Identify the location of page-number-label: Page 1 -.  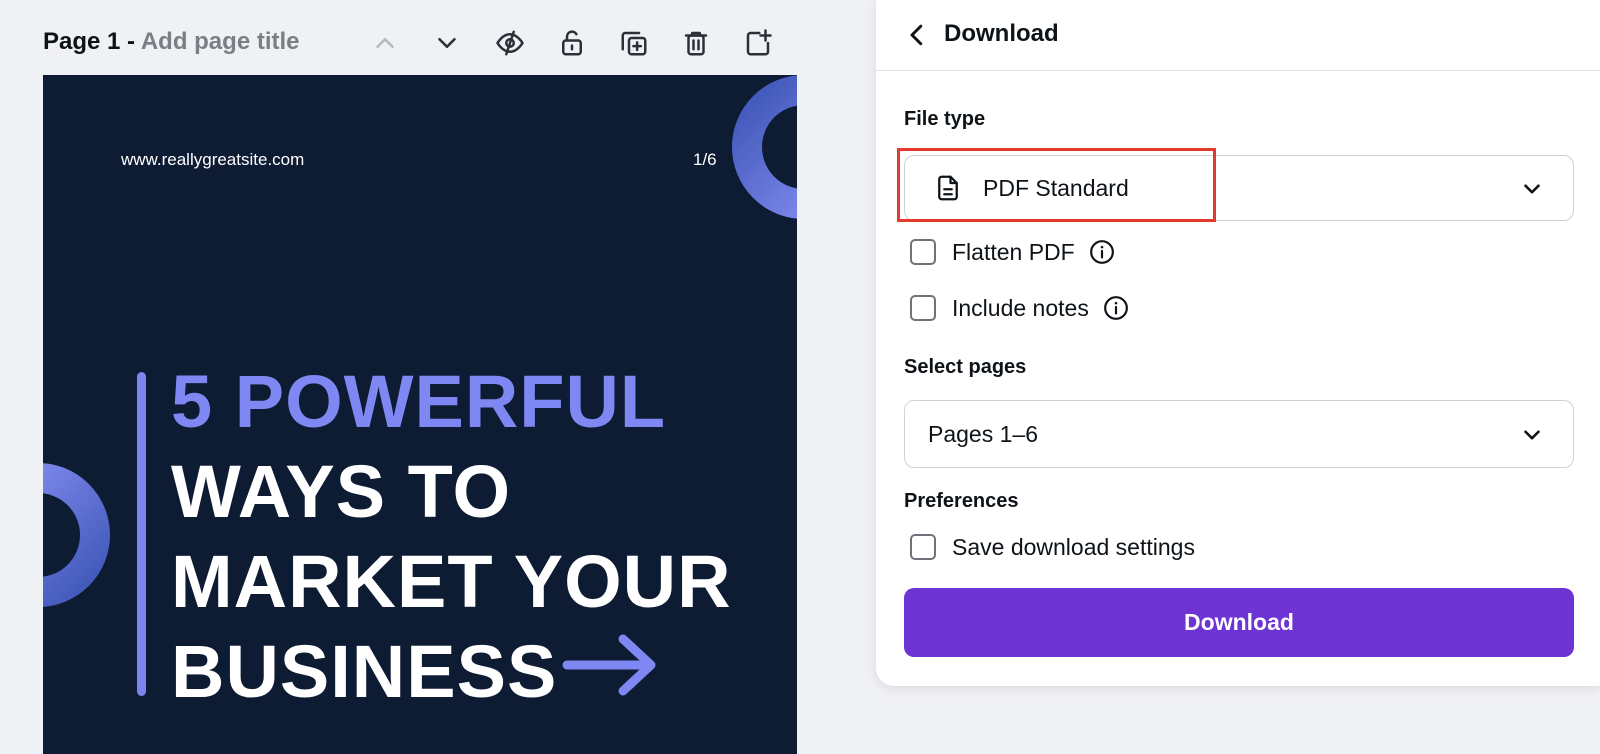
(92, 41).